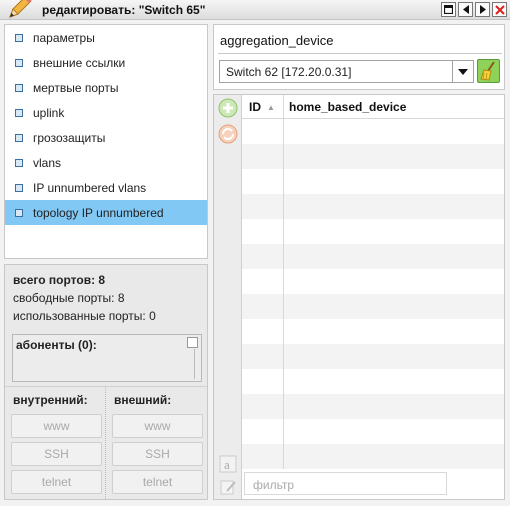 The width and height of the screenshot is (510, 506). I want to click on table-toolbar: a, so click(228, 297).